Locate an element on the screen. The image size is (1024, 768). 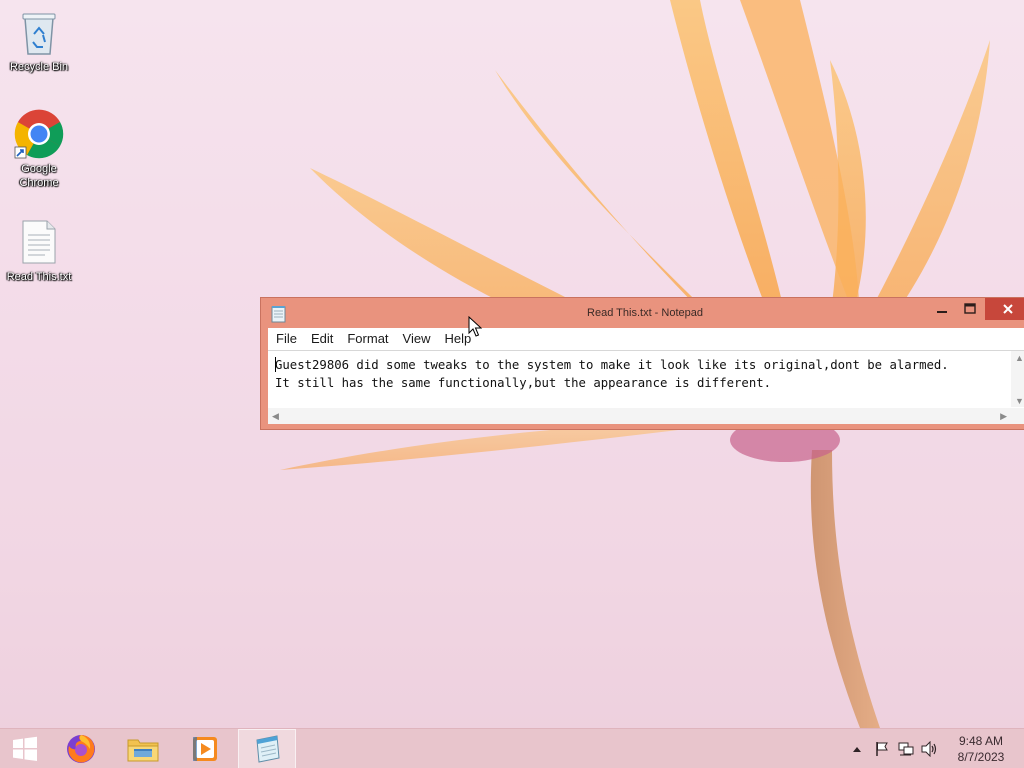
title-bar: Read This.txt - Notepad is located at coordinates (642, 313).